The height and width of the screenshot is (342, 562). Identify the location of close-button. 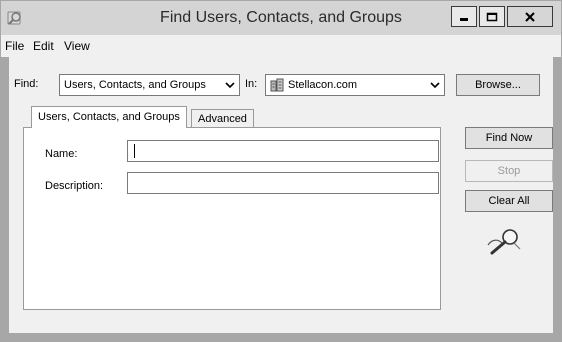
(530, 16).